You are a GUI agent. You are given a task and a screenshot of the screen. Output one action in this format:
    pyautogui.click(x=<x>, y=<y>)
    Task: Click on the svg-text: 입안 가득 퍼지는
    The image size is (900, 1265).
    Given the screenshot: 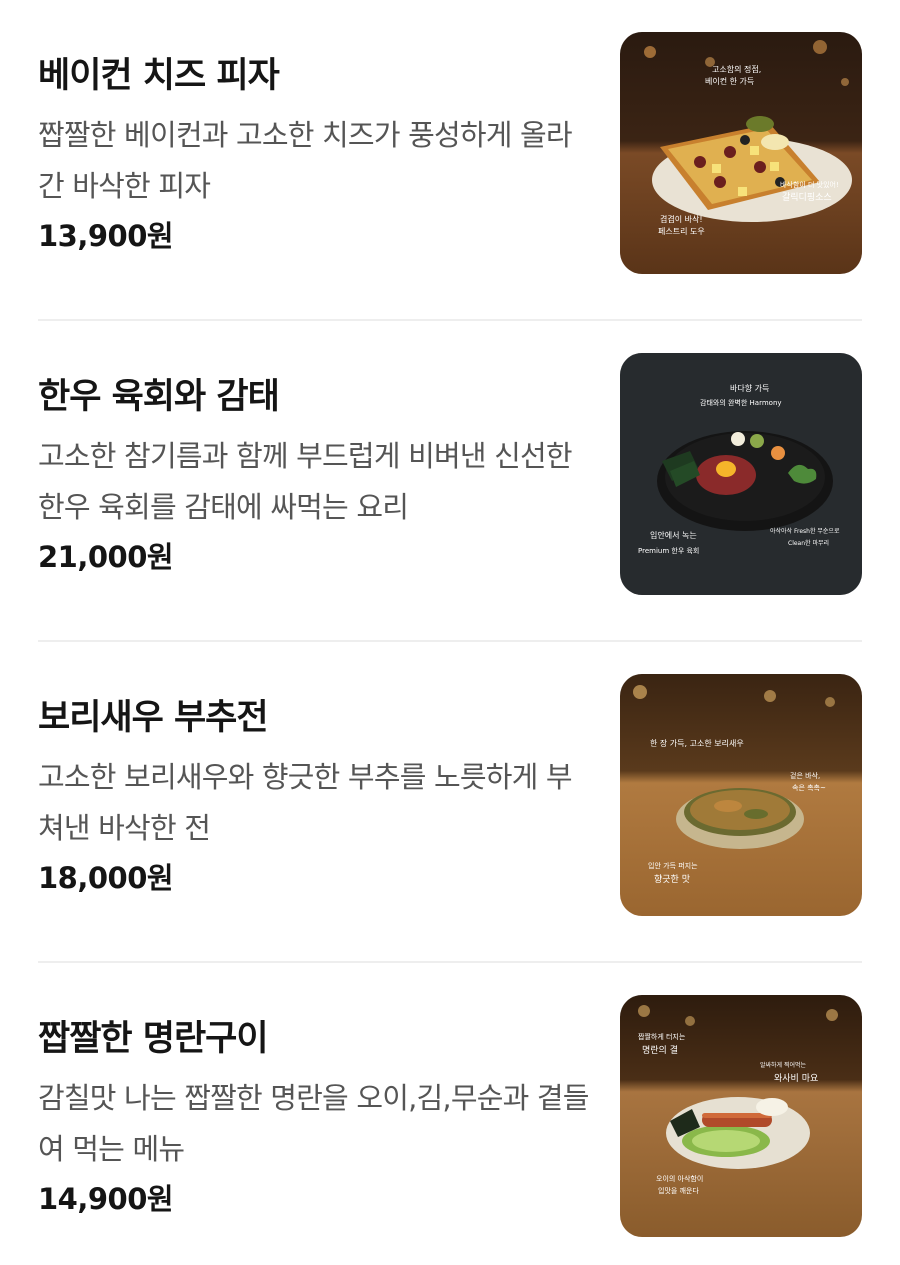 What is the action you would take?
    pyautogui.click(x=673, y=865)
    